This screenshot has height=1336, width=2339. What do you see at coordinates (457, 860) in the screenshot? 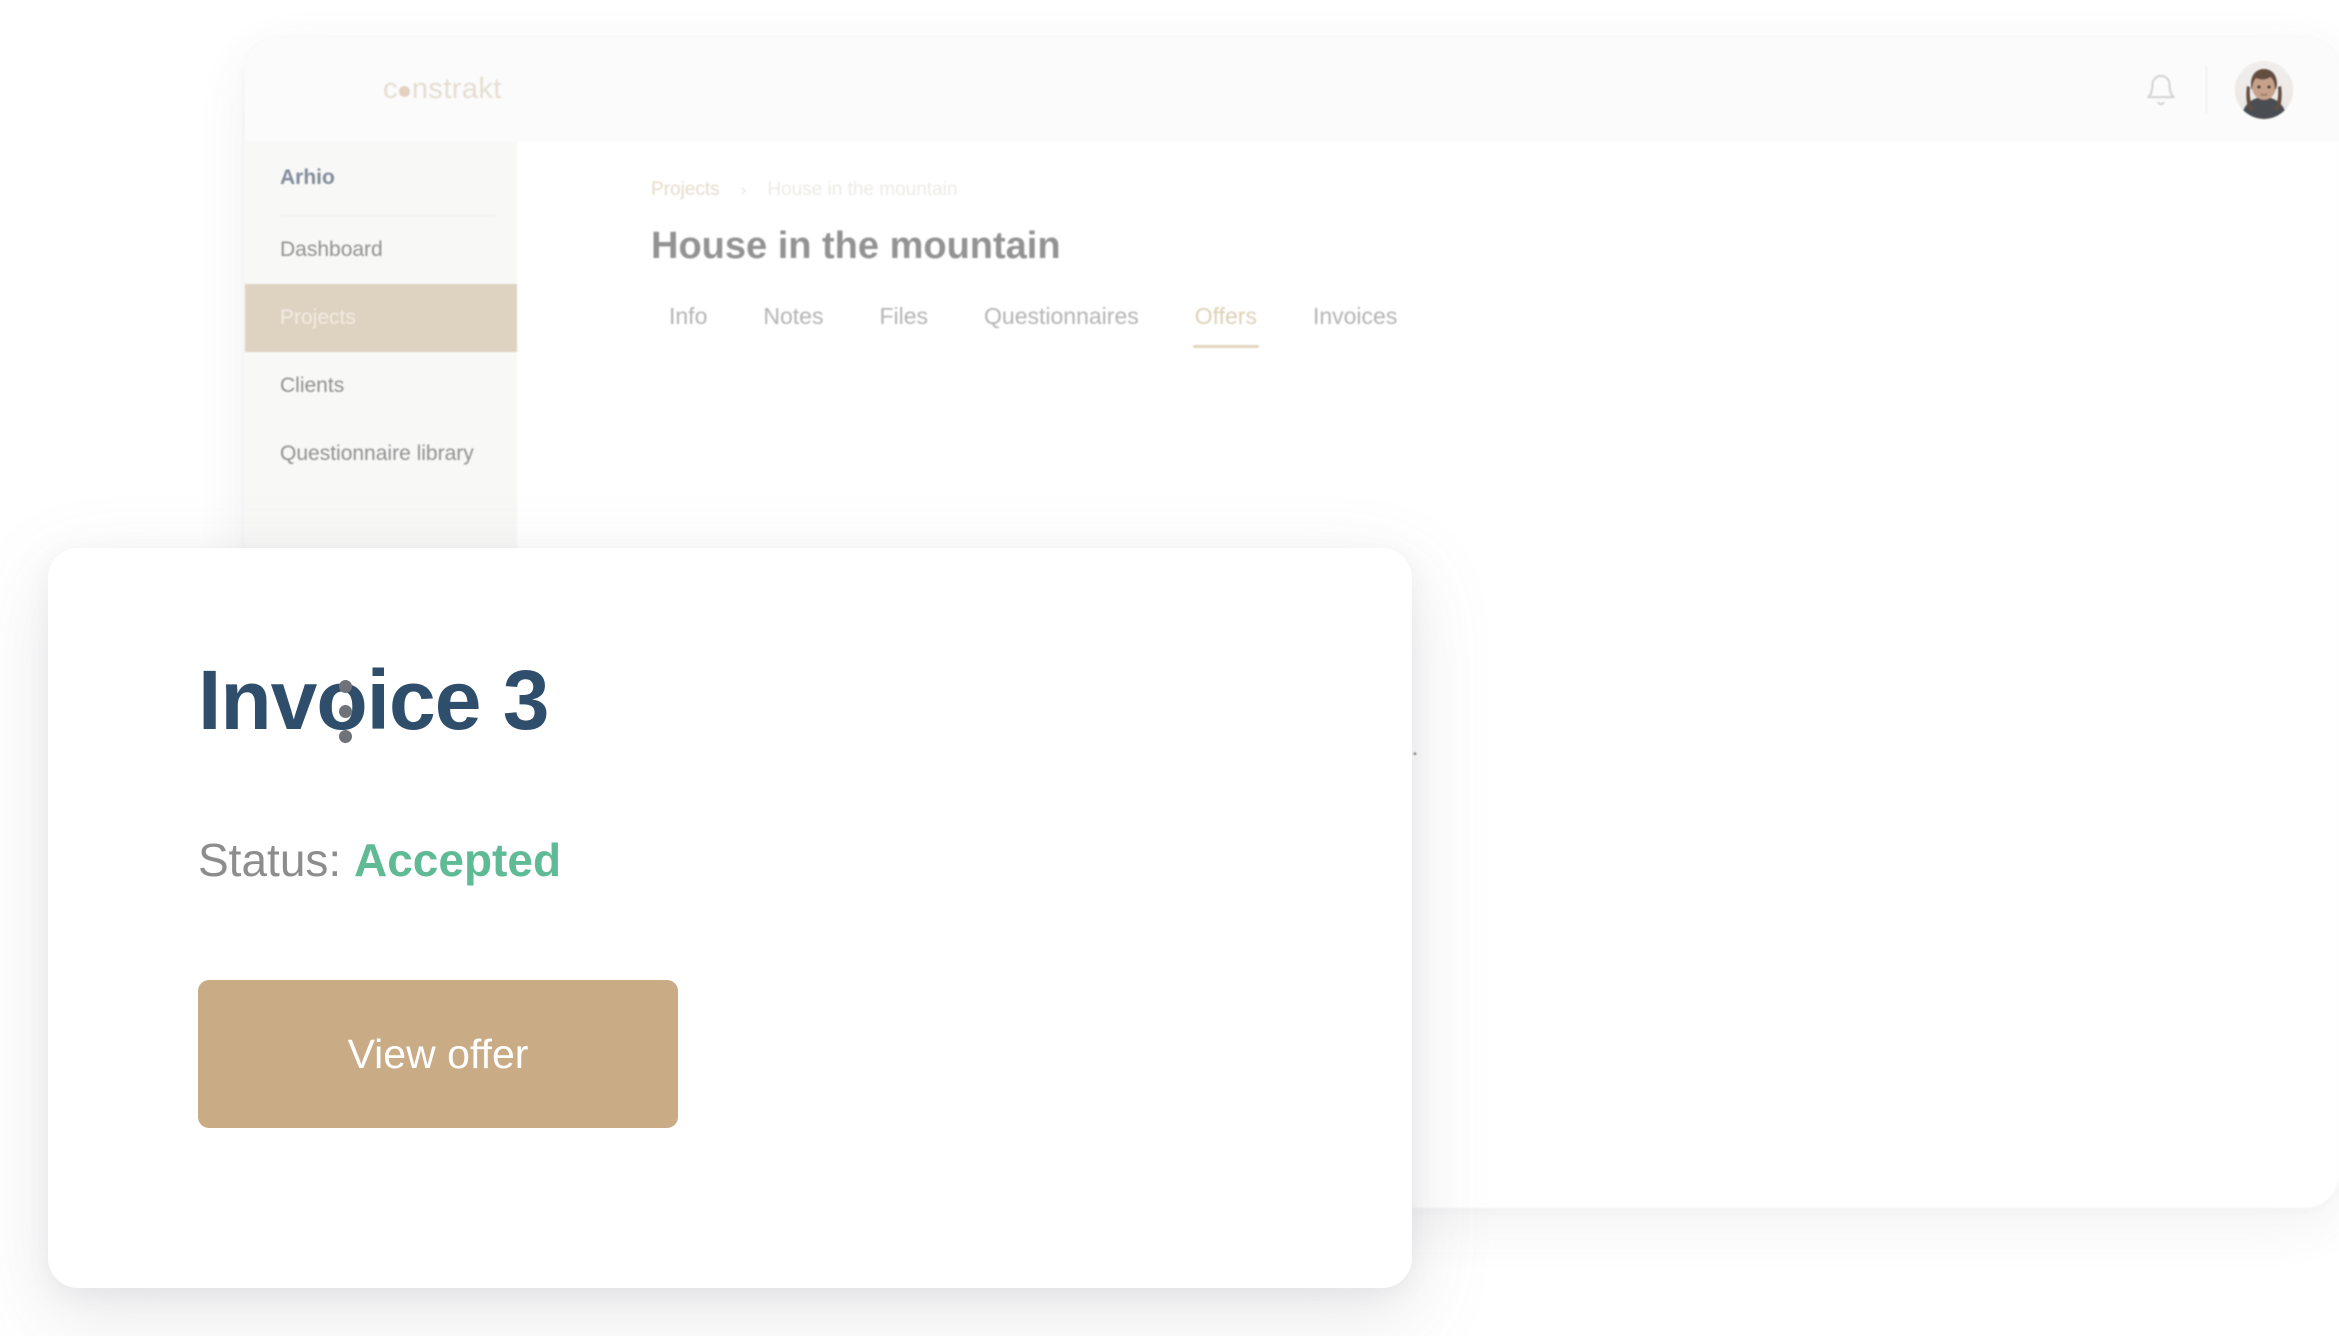
I see `modal-status-value: Accepted` at bounding box center [457, 860].